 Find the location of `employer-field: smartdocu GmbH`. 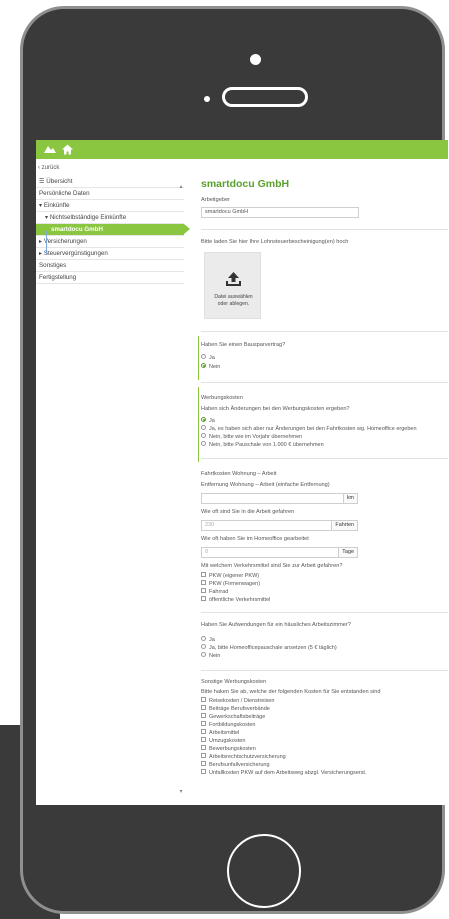

employer-field: smartdocu GmbH is located at coordinates (280, 212).